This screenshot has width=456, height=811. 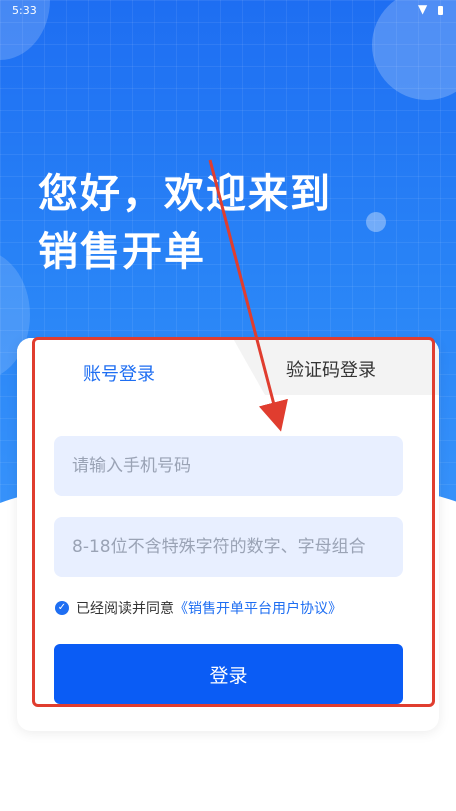 I want to click on status-time: 5:33, so click(x=24, y=10).